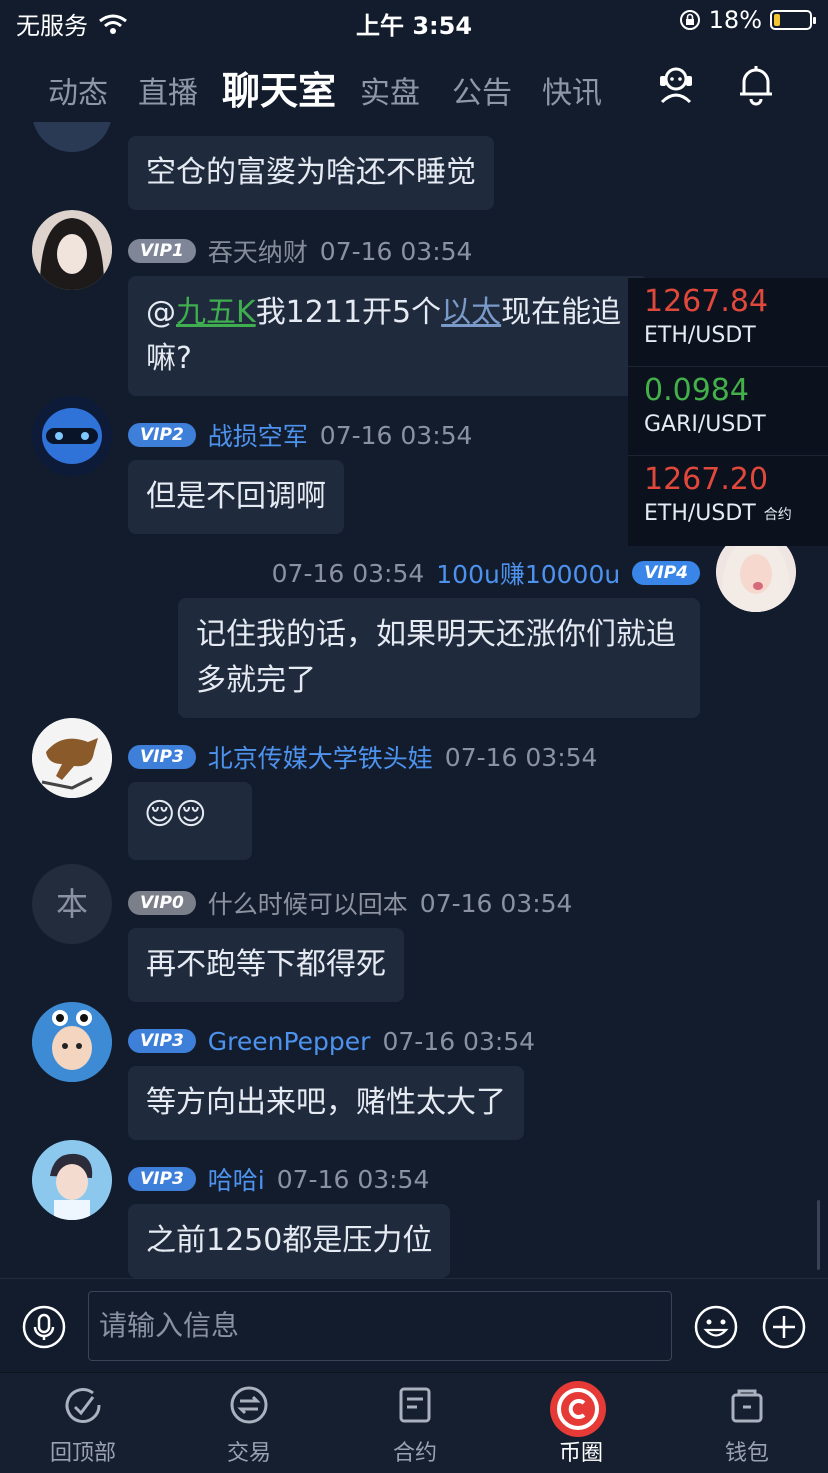 The image size is (828, 1473). What do you see at coordinates (784, 1327) in the screenshot?
I see `plus-icon` at bounding box center [784, 1327].